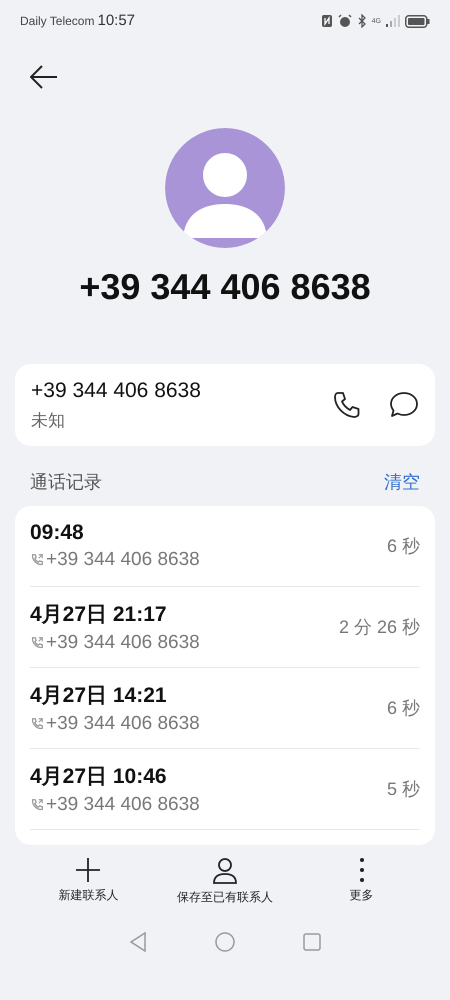 Image resolution: width=450 pixels, height=1000 pixels. Describe the element at coordinates (99, 777) in the screenshot. I see `call-time: 4月27日 10:46` at that location.